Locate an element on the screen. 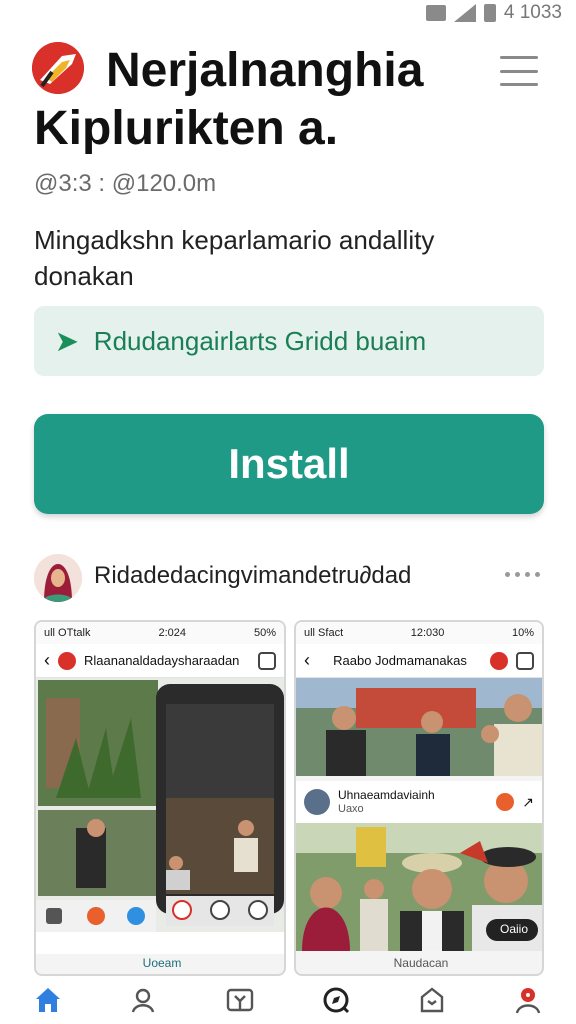  nav-home is located at coordinates (48, 1000).